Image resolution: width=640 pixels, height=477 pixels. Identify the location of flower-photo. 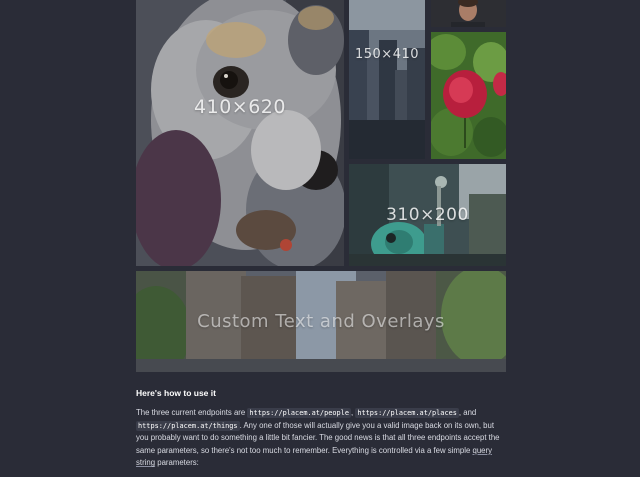
(468, 95).